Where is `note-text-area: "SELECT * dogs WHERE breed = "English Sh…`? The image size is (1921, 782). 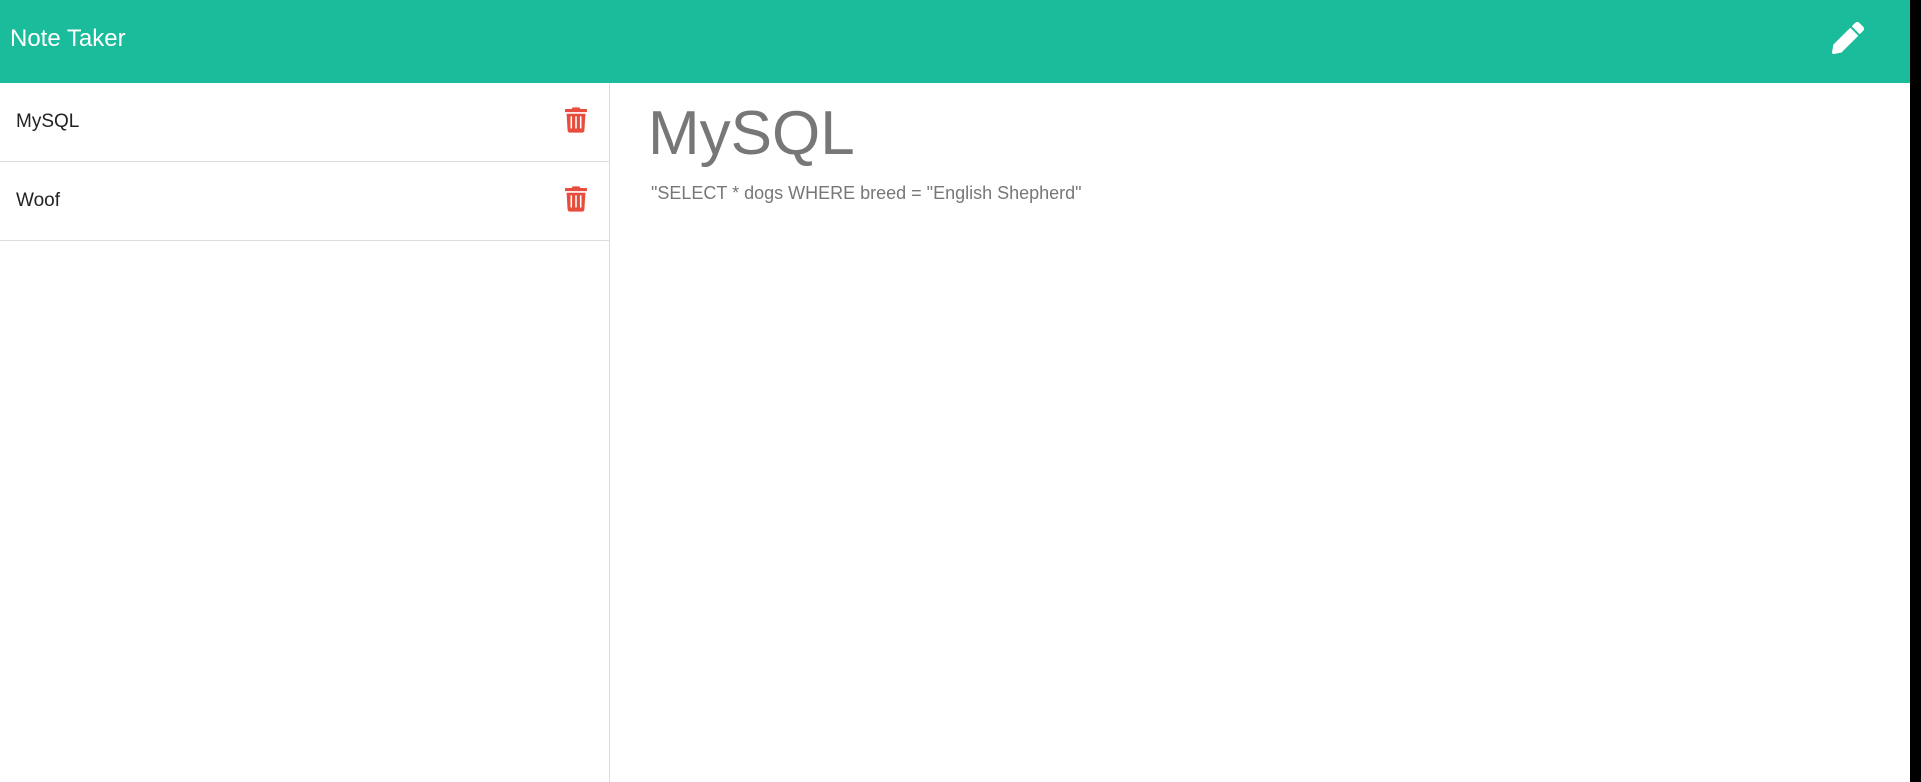
note-text-area: "SELECT * dogs WHERE breed = "English Sh… is located at coordinates (866, 193).